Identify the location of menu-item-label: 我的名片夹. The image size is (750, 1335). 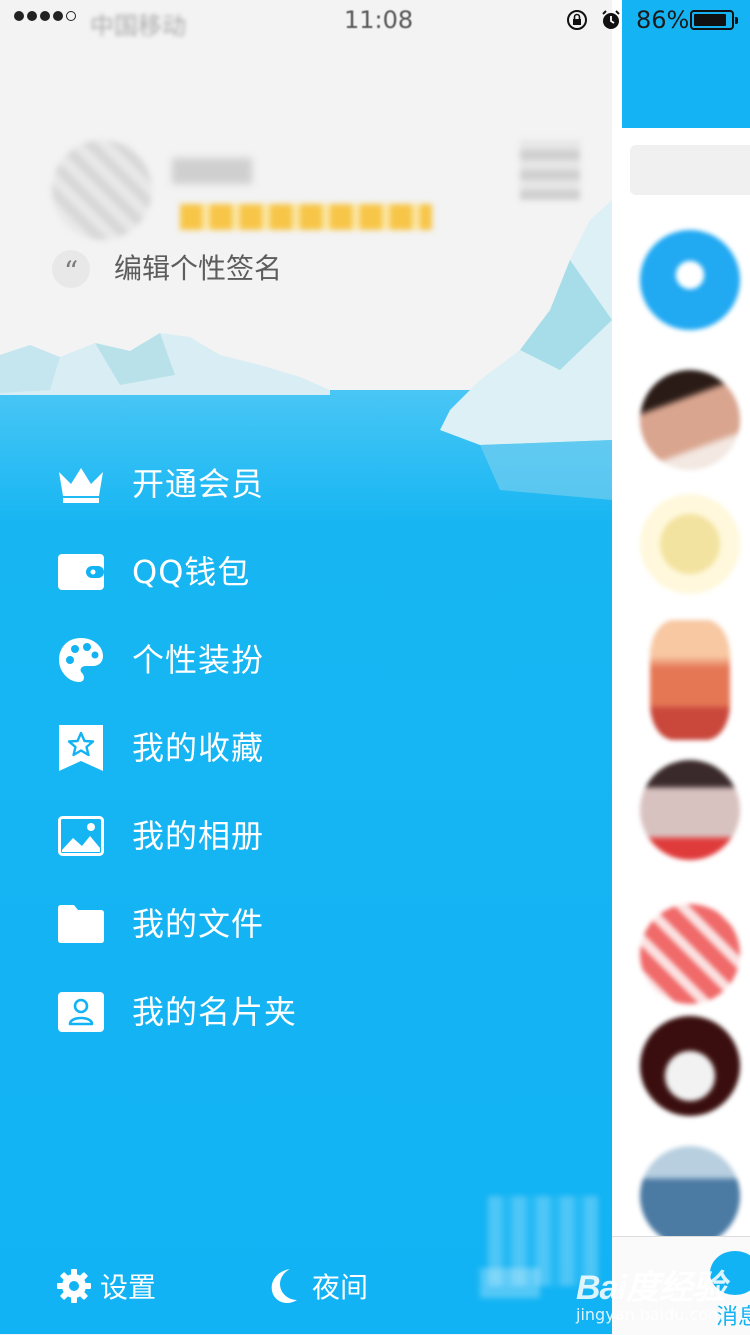
(215, 1012).